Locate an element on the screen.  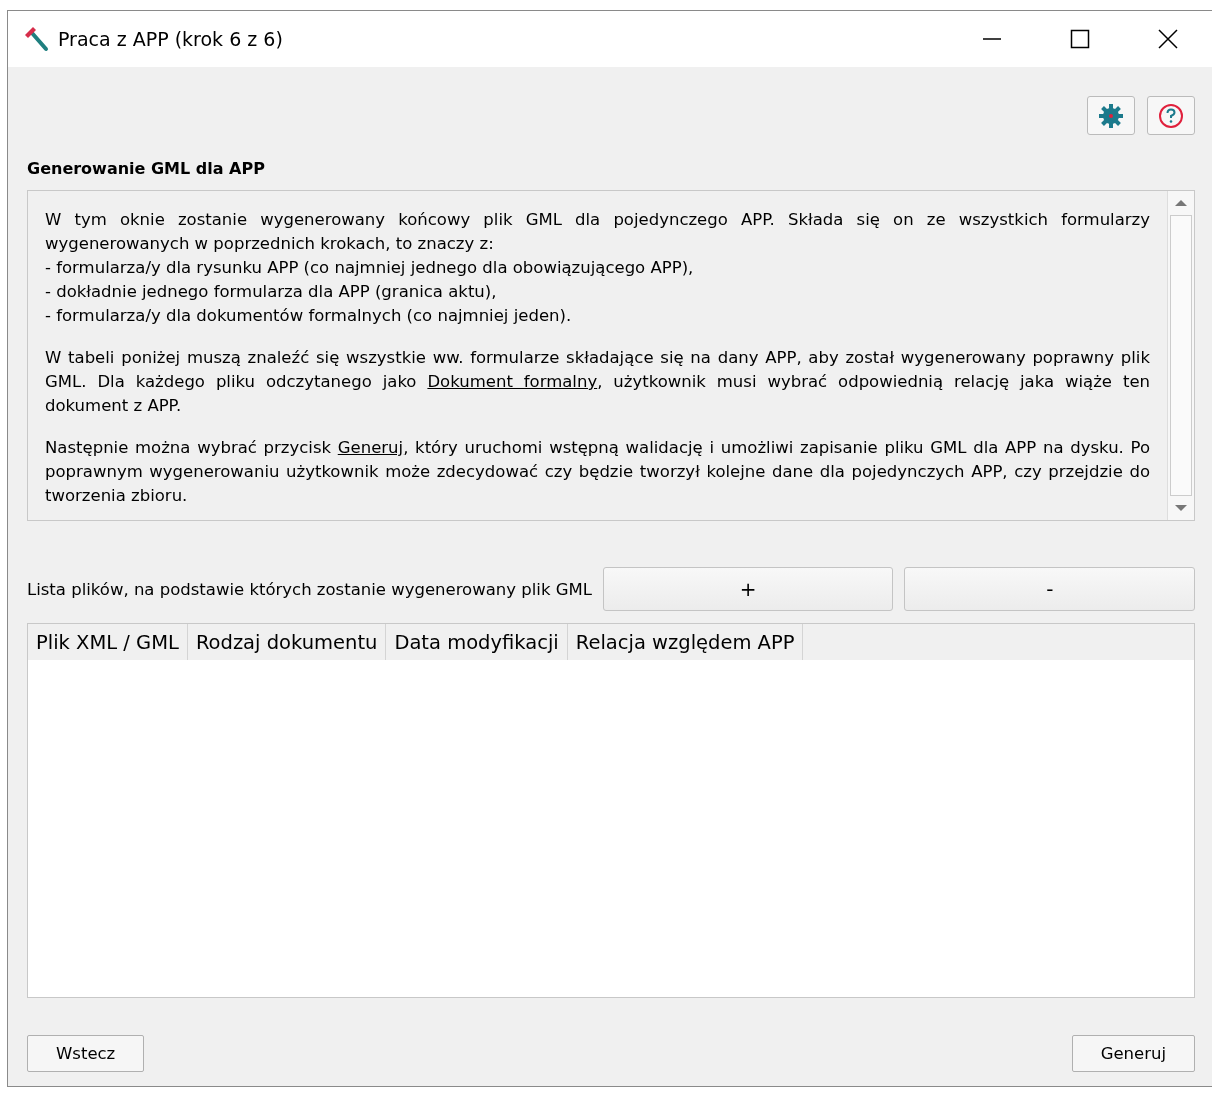
remove-button: - is located at coordinates (1049, 589).